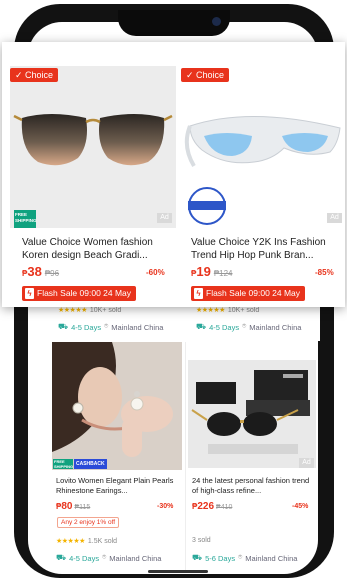  Describe the element at coordinates (212, 271) in the screenshot. I see `product-price-row: ₱19 ₱124` at that location.